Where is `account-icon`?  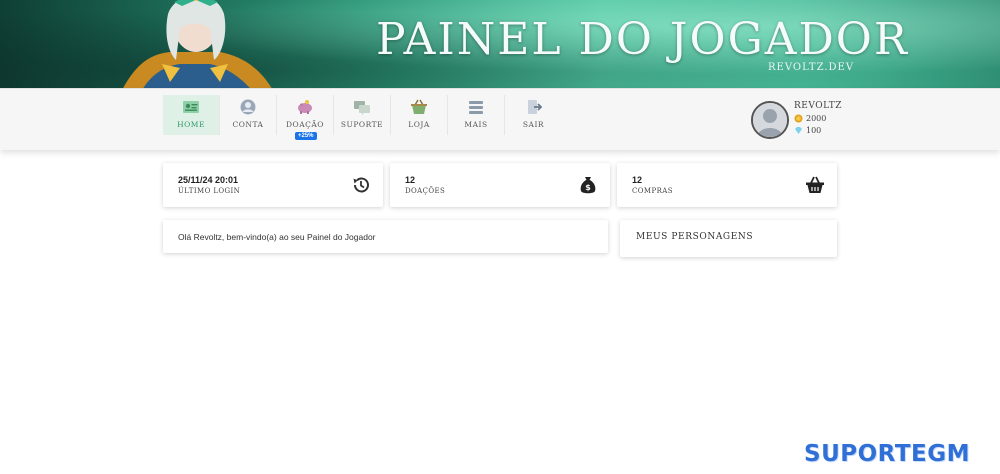 account-icon is located at coordinates (248, 107).